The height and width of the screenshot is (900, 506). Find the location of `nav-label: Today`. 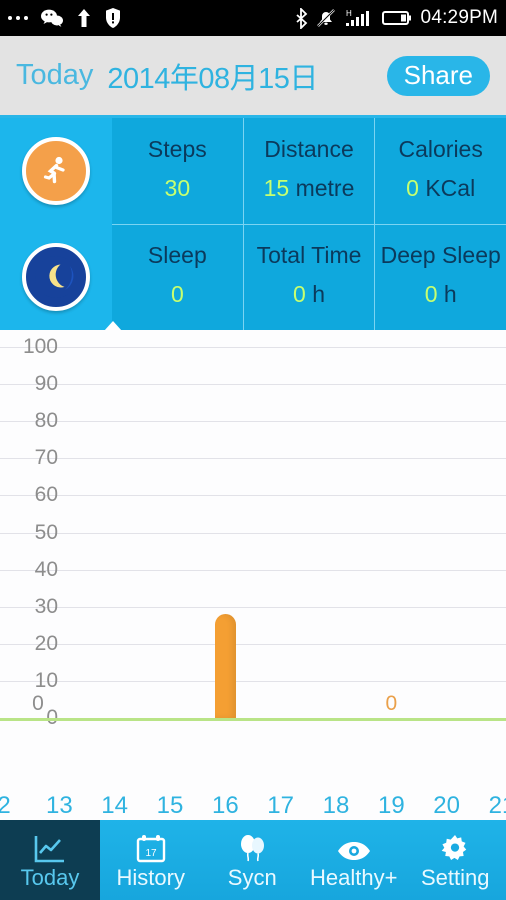

nav-label: Today is located at coordinates (50, 877).